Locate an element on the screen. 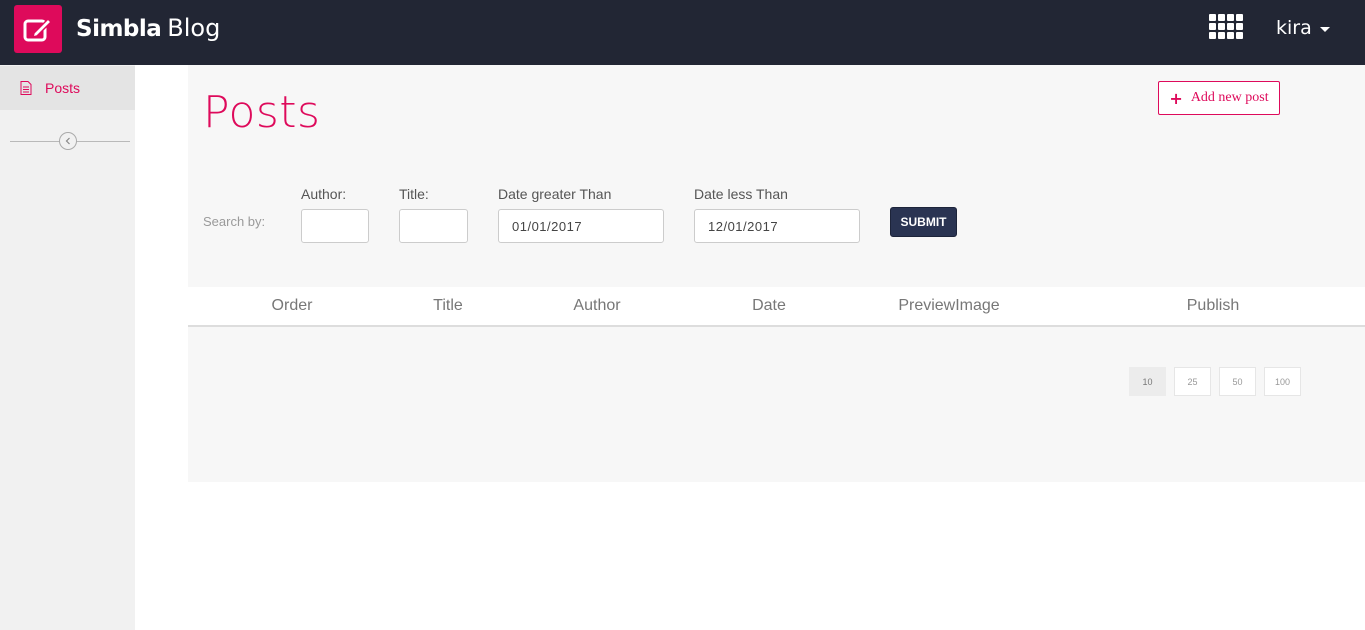 The width and height of the screenshot is (1365, 630). brand-primary: Simbla is located at coordinates (119, 29).